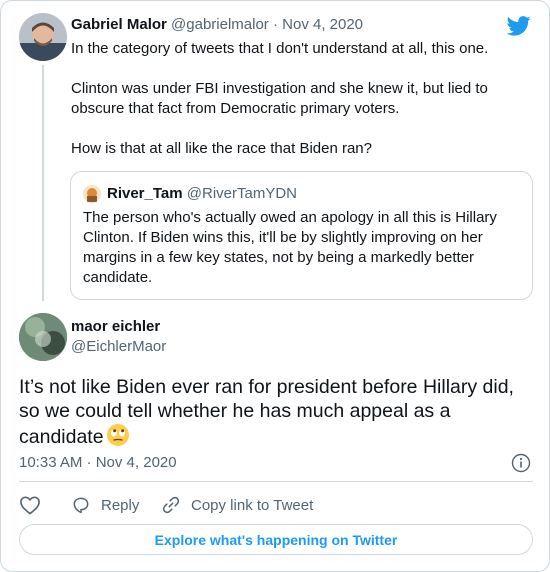  What do you see at coordinates (322, 24) in the screenshot?
I see `parent-tweet-date: Nov 4, 2020` at bounding box center [322, 24].